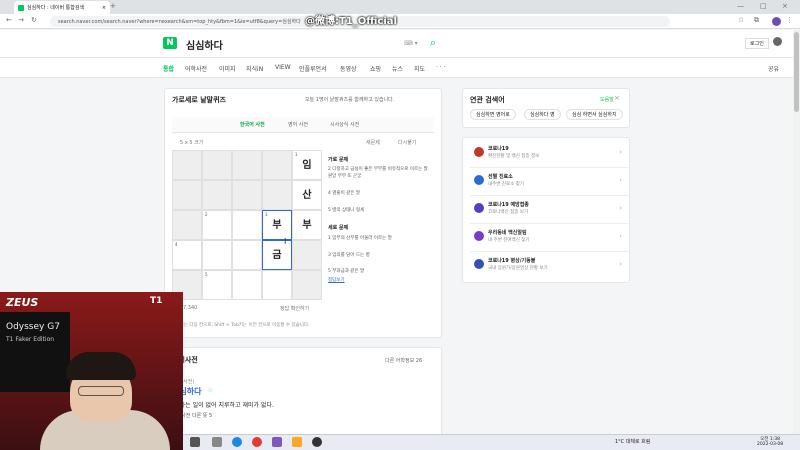 This screenshot has height=450, width=800. Describe the element at coordinates (277, 225) in the screenshot. I see `grid-cell-active: 3부` at that location.